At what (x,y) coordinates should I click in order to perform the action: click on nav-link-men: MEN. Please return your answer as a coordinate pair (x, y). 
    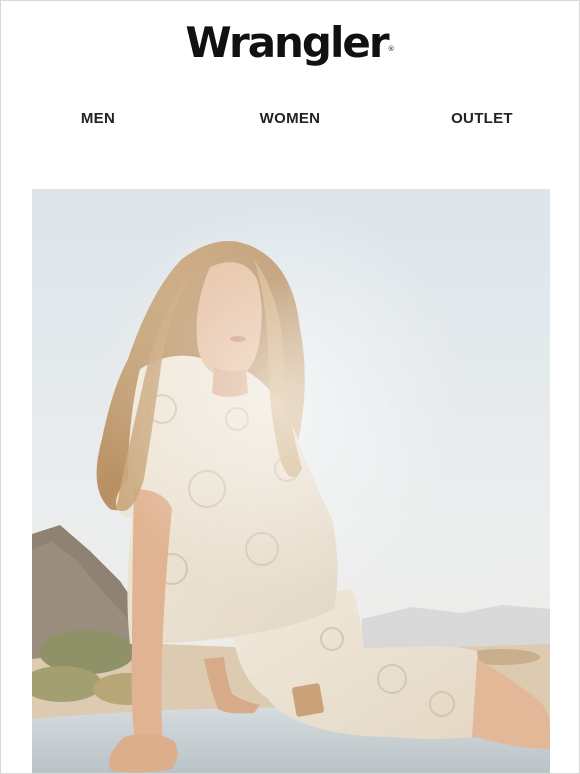
    Looking at the image, I should click on (98, 119).